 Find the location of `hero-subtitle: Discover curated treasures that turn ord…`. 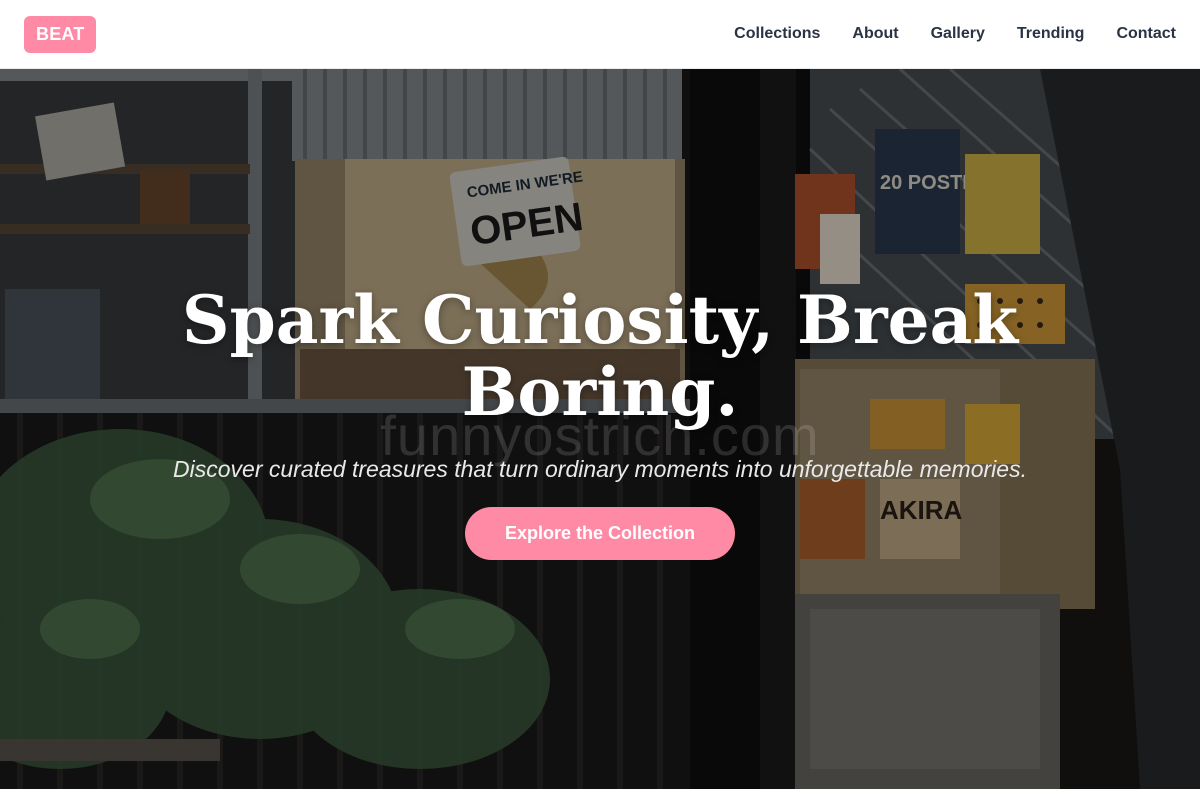

hero-subtitle: Discover curated treasures that turn ord… is located at coordinates (600, 469).